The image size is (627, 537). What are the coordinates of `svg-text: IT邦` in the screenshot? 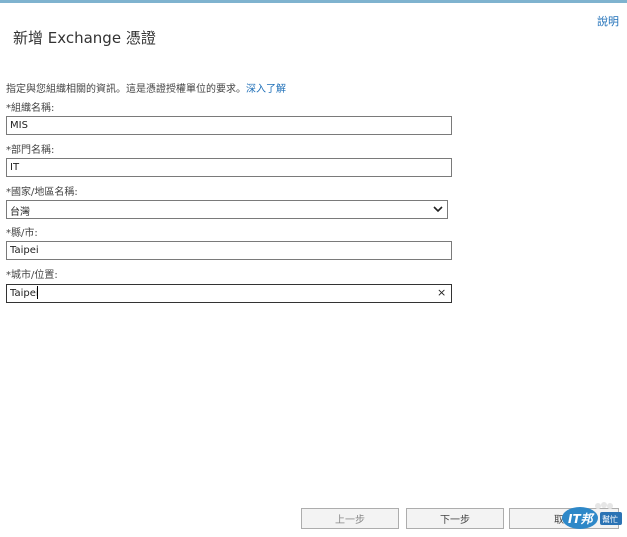 It's located at (582, 519).